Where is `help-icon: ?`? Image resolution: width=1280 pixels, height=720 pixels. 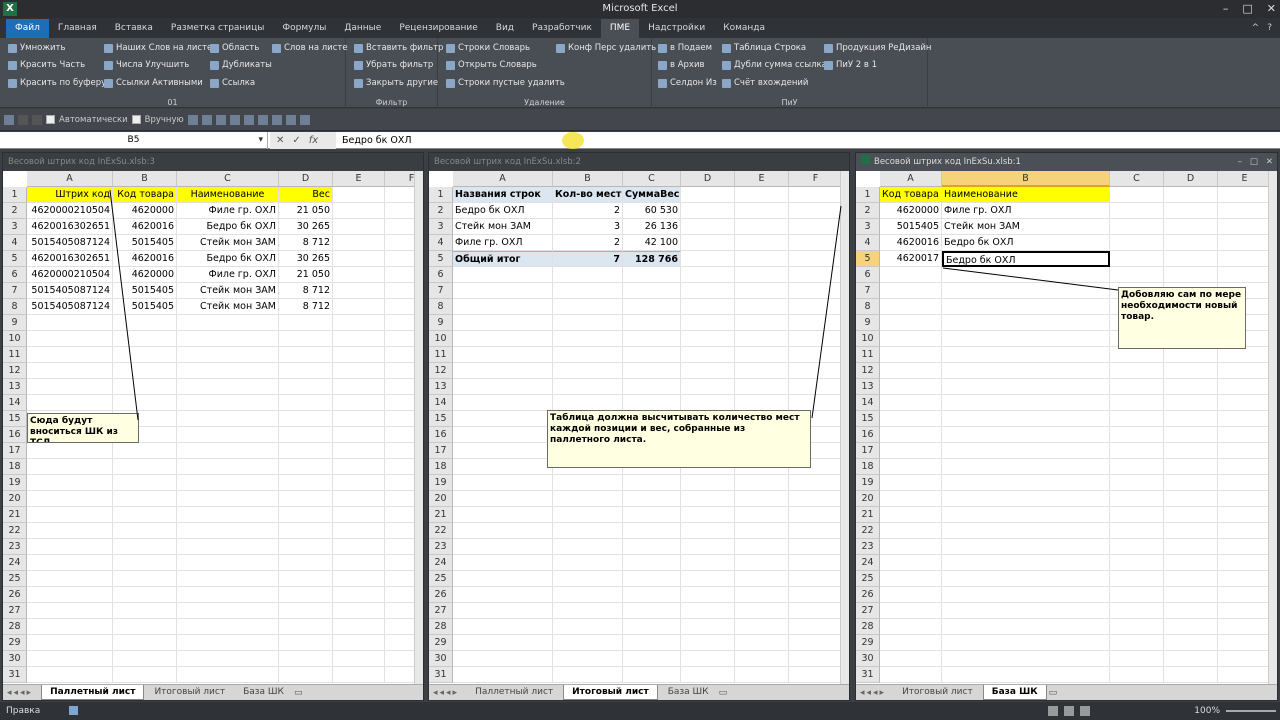
help-icon: ? is located at coordinates (1269, 28).